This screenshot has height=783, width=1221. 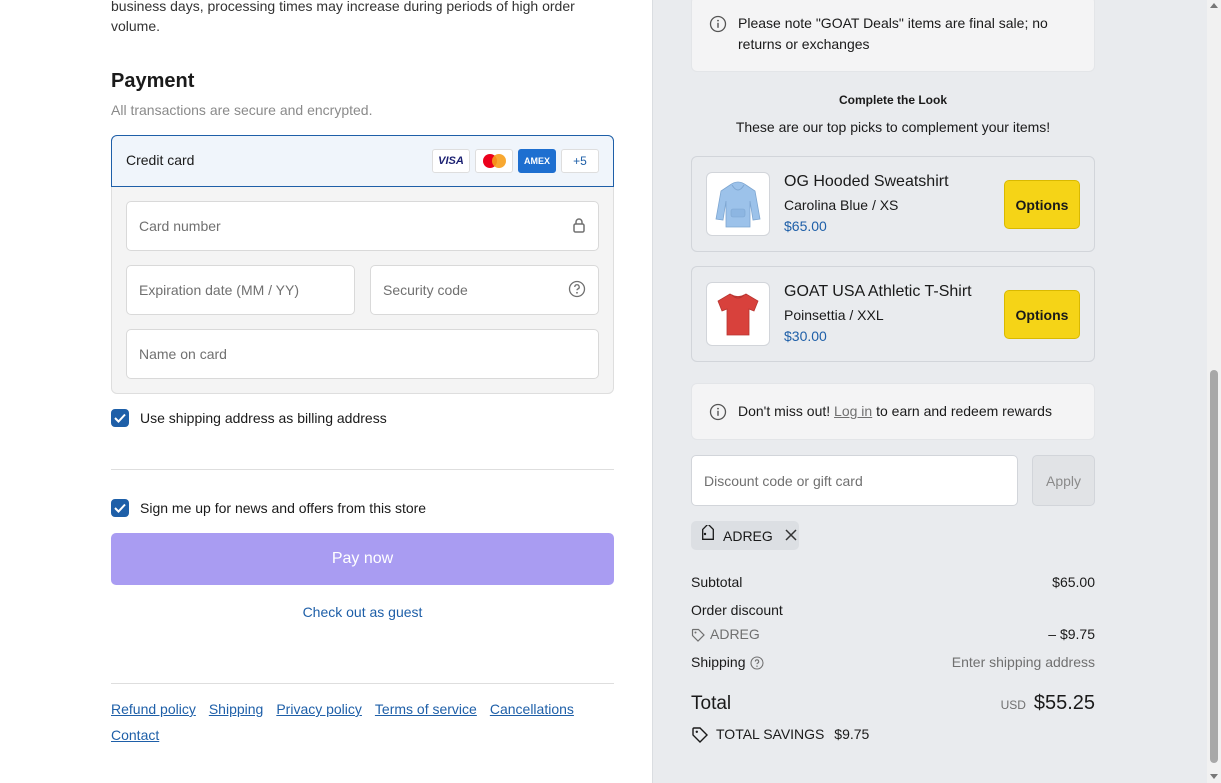 I want to click on security-code-placeholder: Security code, so click(x=425, y=290).